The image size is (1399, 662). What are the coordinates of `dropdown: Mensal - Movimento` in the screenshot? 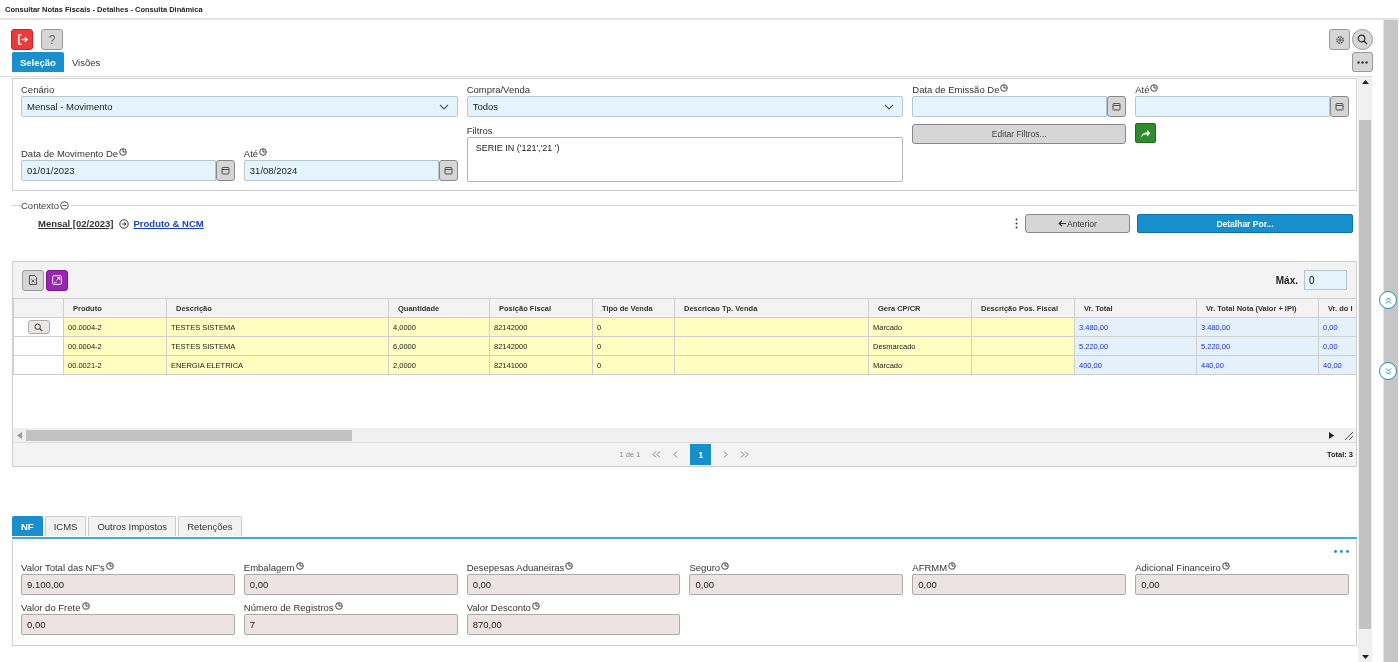 It's located at (239, 106).